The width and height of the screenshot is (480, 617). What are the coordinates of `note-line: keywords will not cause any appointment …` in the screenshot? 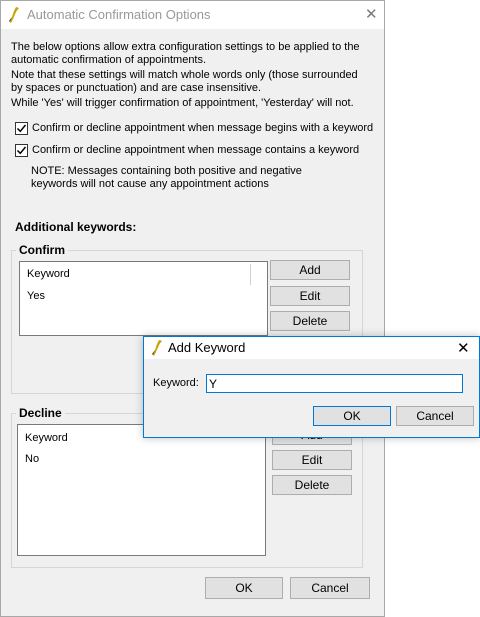 It's located at (150, 184).